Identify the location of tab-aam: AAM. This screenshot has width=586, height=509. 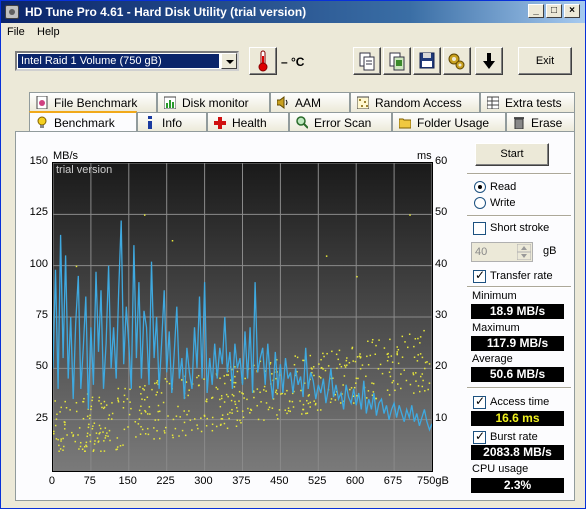
(310, 102).